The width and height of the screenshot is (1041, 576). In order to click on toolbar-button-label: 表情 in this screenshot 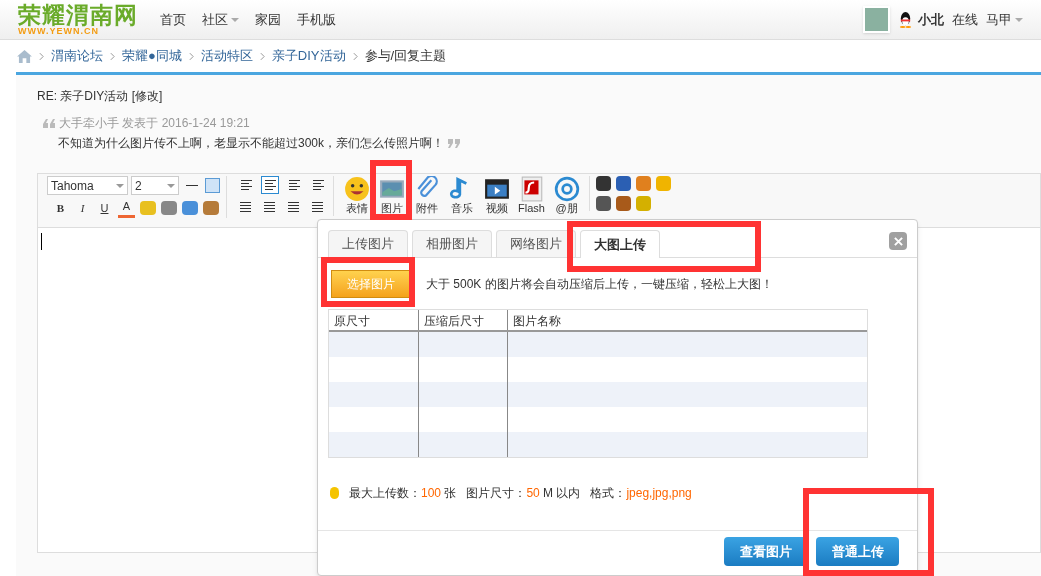, I will do `click(356, 208)`.